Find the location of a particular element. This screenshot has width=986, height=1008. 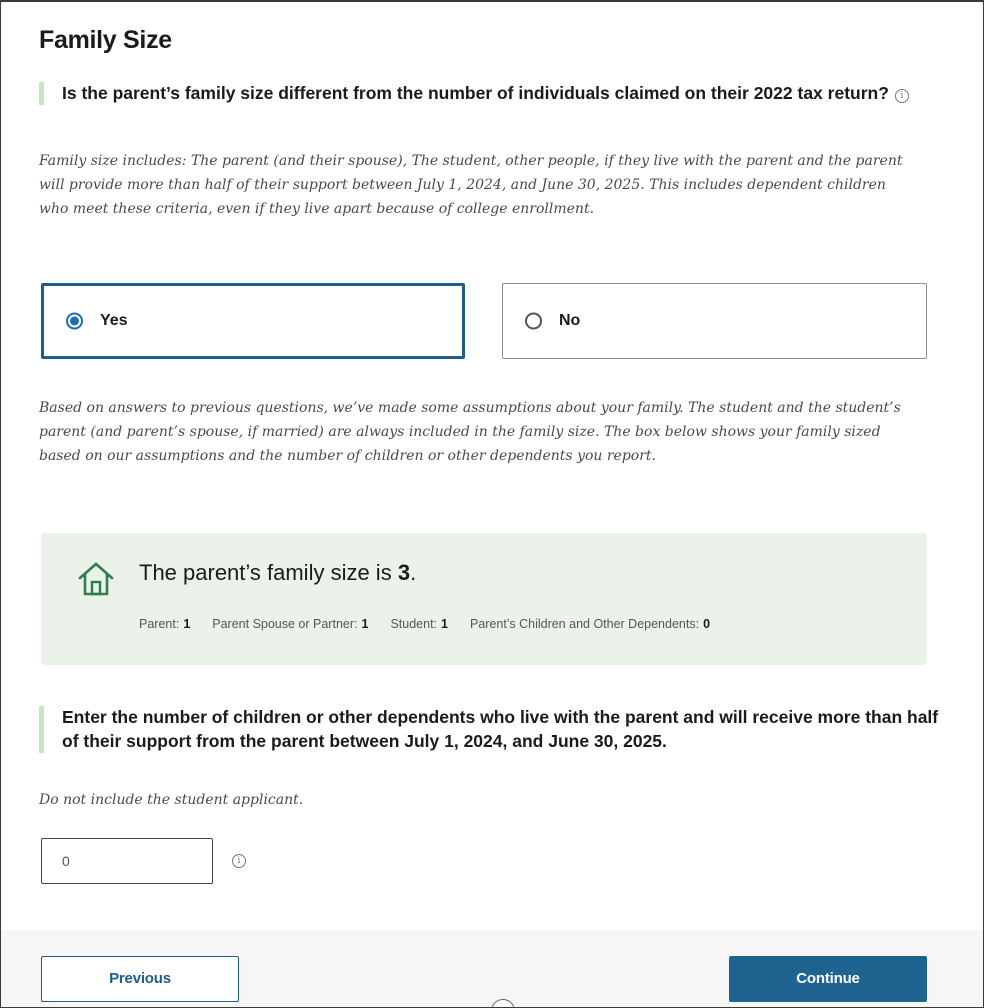

previous-button: Previous is located at coordinates (140, 979).